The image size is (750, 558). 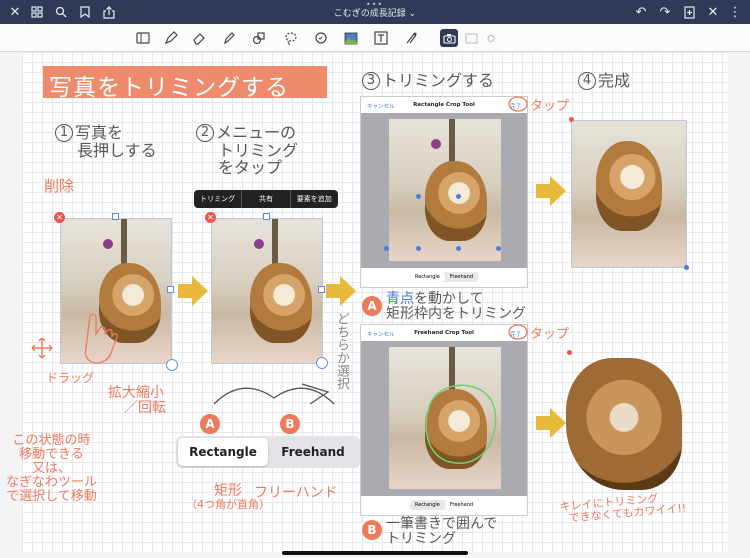 What do you see at coordinates (171, 38) in the screenshot?
I see `pen-icon` at bounding box center [171, 38].